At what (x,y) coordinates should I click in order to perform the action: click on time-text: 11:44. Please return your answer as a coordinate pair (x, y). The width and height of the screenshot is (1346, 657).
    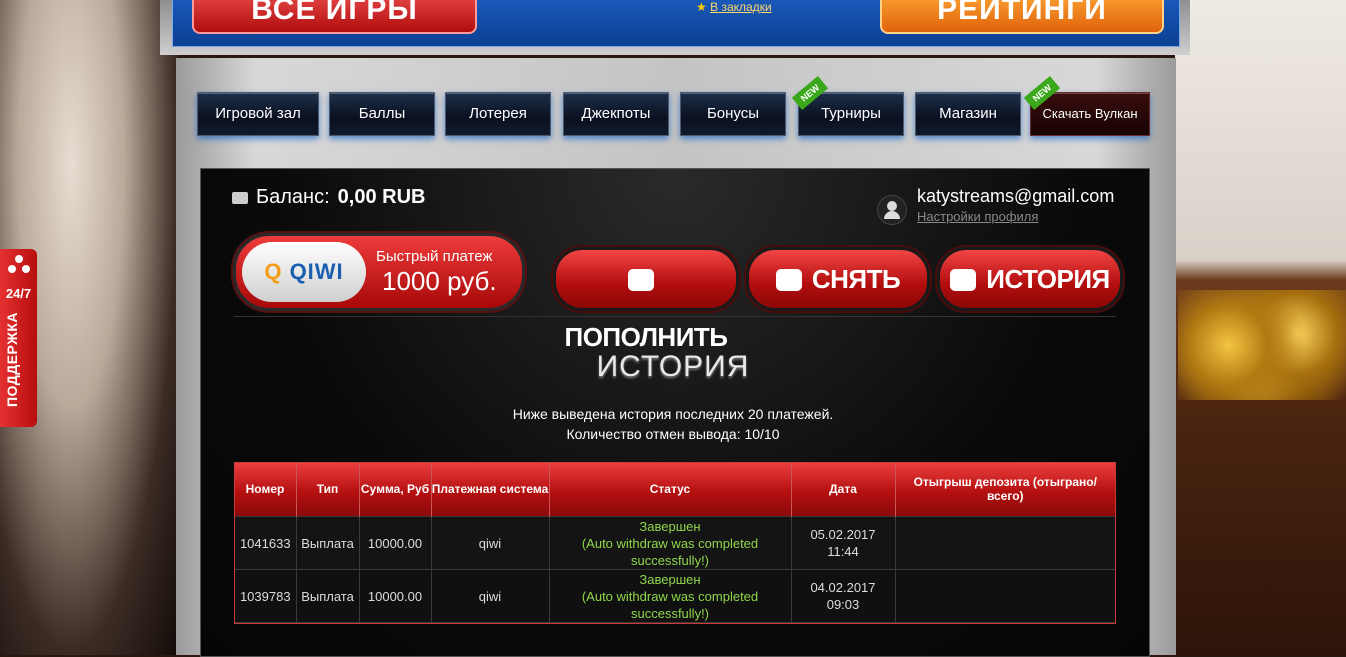
    Looking at the image, I should click on (843, 551).